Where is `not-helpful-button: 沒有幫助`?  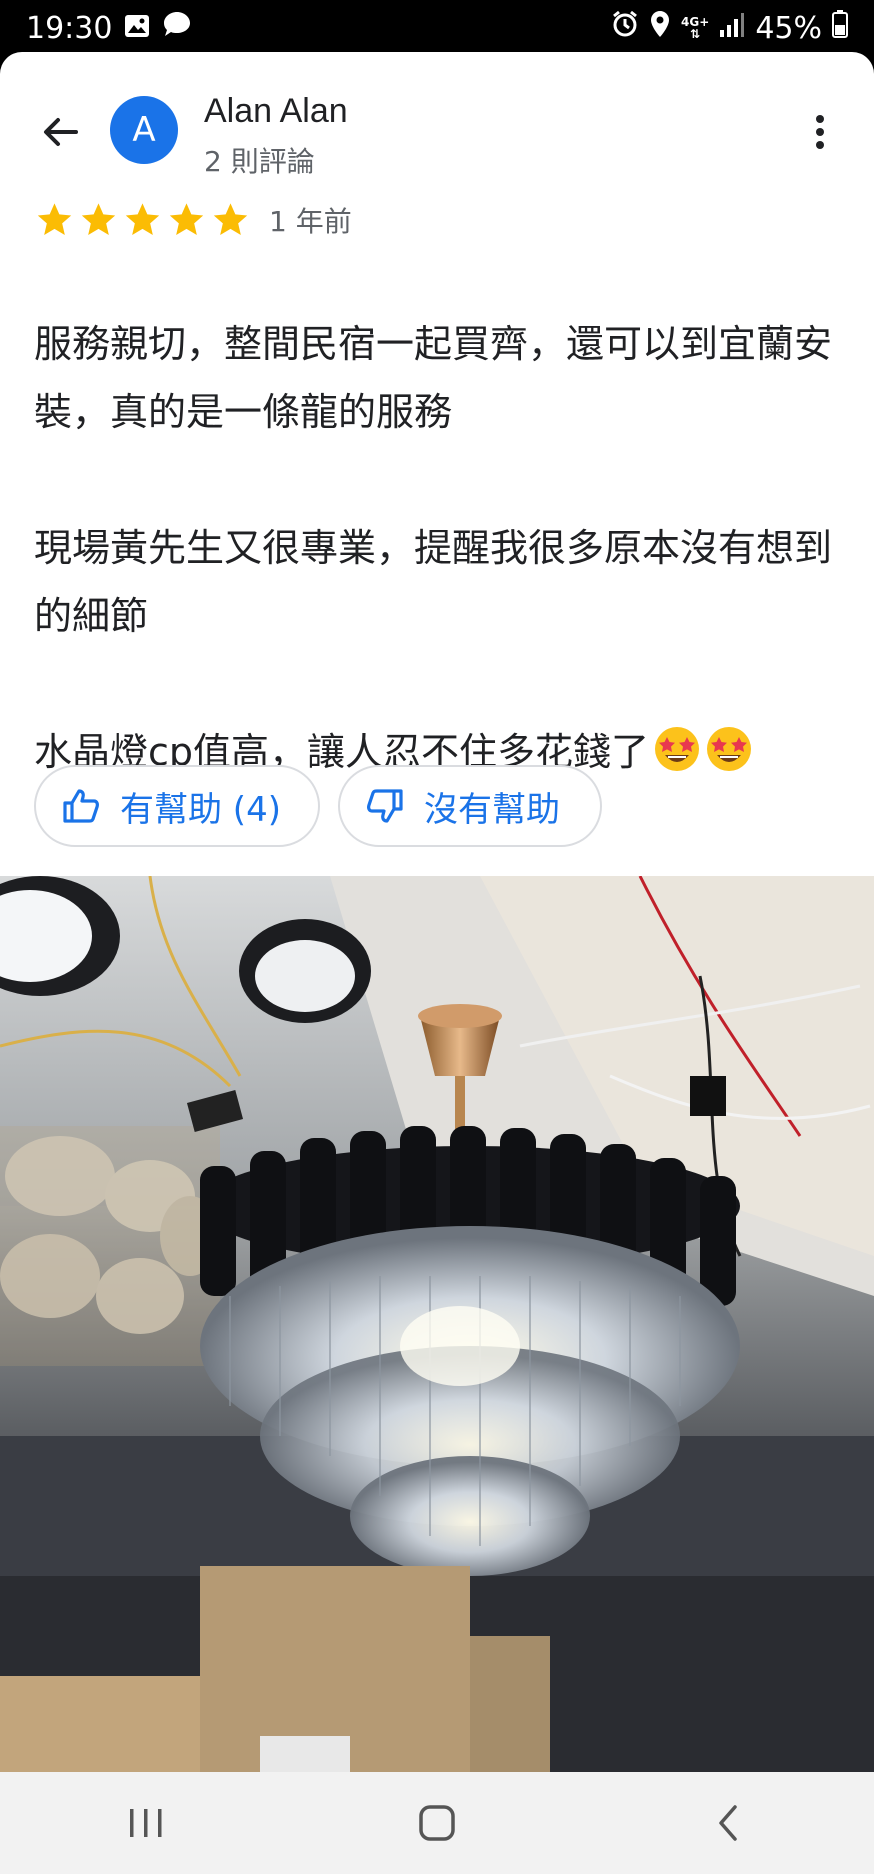
not-helpful-button: 沒有幫助 is located at coordinates (470, 806).